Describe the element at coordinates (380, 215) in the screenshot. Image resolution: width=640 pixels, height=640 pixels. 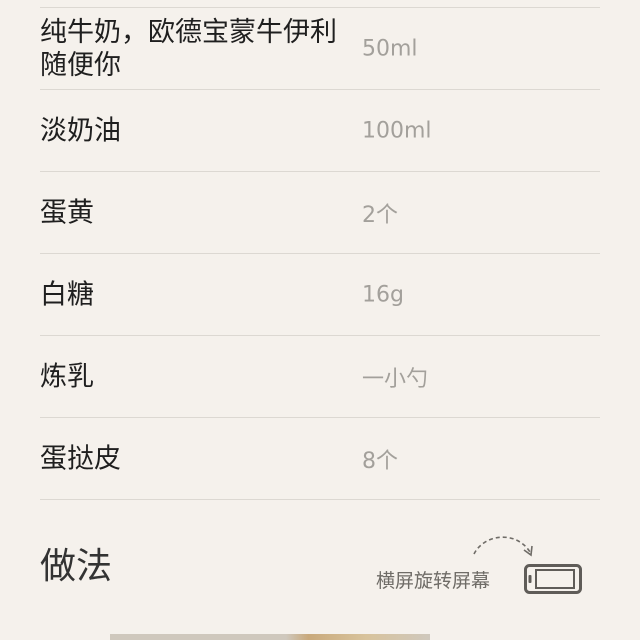
I see `ingredient-amount: 2个` at that location.